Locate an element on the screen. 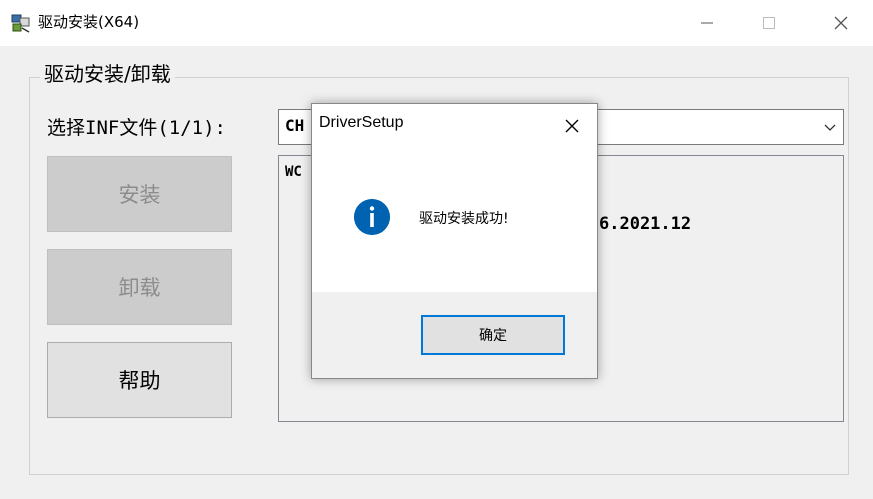 Image resolution: width=873 pixels, height=499 pixels. group-box-title: 驱动安装/卸载 is located at coordinates (107, 74).